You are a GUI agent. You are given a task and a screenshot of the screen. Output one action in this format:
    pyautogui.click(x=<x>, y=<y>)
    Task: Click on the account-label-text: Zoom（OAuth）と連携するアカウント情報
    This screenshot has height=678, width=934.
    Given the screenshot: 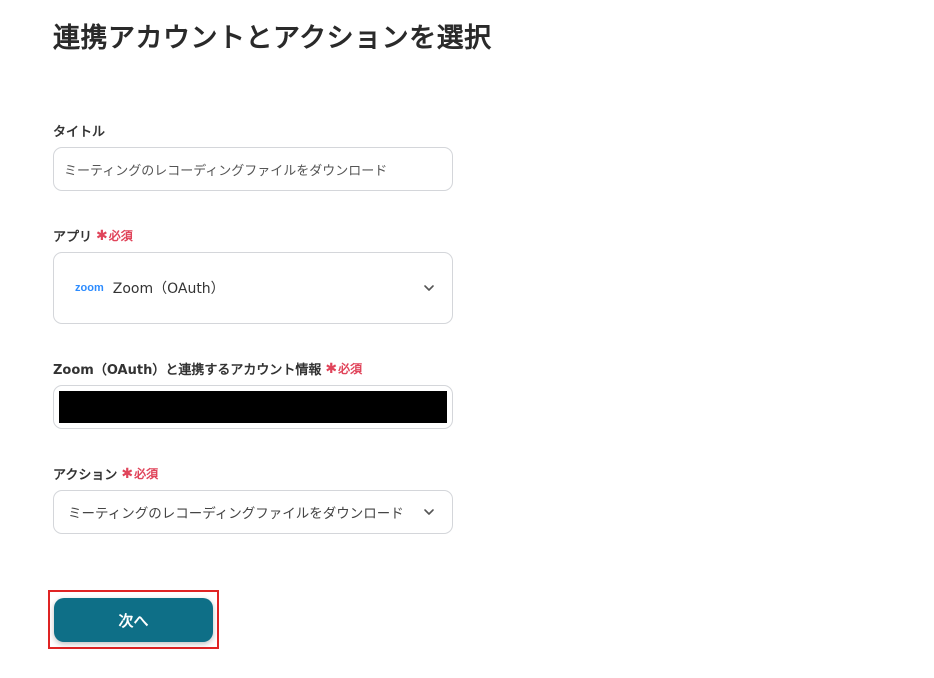 What is the action you would take?
    pyautogui.click(x=187, y=370)
    